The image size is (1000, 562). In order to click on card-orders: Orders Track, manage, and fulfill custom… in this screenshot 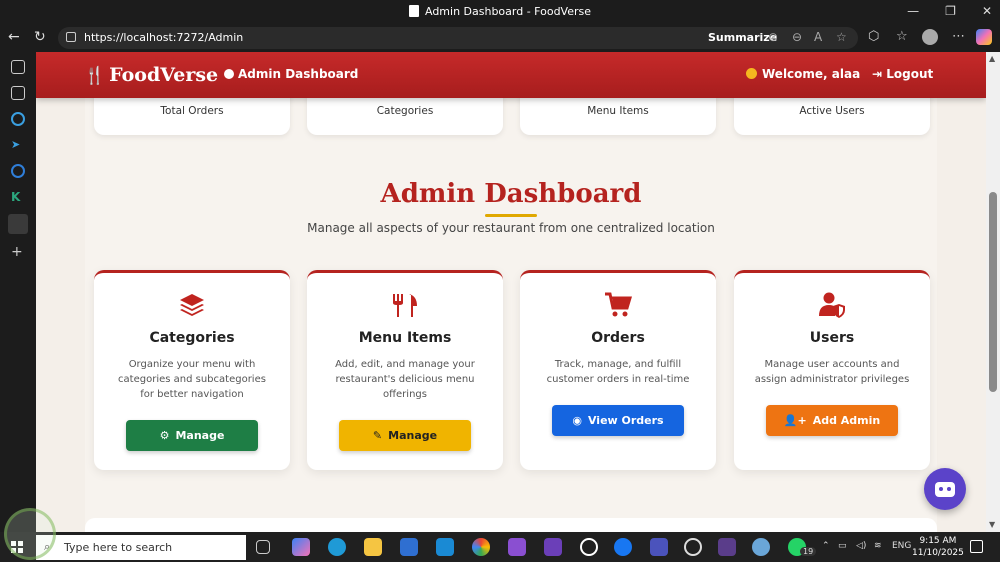, I will do `click(618, 370)`.